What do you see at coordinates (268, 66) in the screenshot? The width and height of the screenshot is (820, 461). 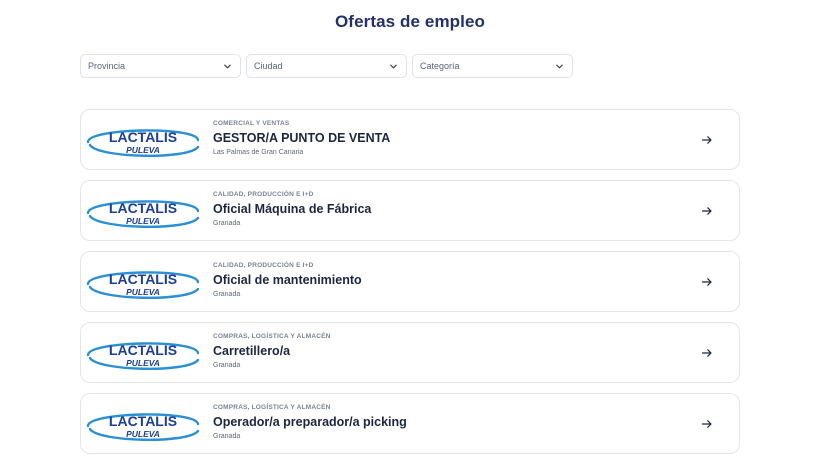 I see `ciudad-select-label: Ciudad` at bounding box center [268, 66].